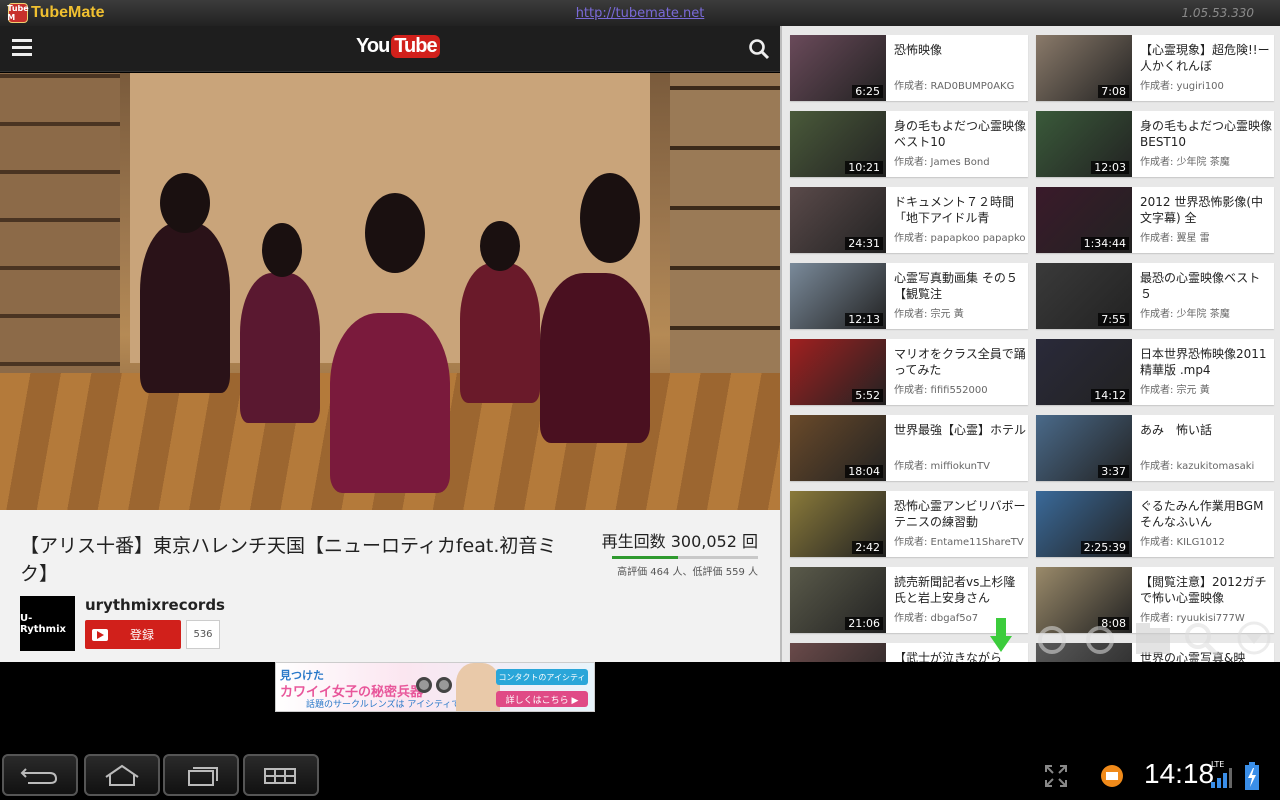  What do you see at coordinates (1056, 776) in the screenshot?
I see `fullscreen-icon` at bounding box center [1056, 776].